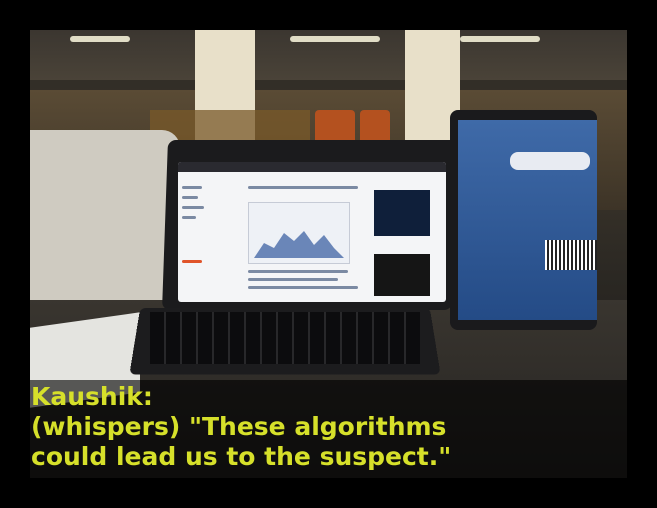 Image resolution: width=657 pixels, height=508 pixels. I want to click on tablet-screen, so click(527, 220).